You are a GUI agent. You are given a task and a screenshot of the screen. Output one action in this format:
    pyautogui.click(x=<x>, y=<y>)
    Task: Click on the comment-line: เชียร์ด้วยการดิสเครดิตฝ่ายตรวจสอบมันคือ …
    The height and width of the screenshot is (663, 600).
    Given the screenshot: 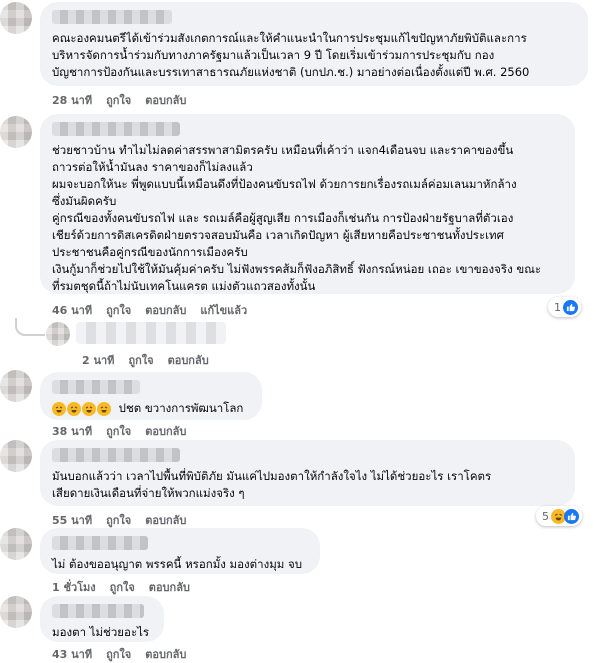 What is the action you would take?
    pyautogui.click(x=278, y=235)
    